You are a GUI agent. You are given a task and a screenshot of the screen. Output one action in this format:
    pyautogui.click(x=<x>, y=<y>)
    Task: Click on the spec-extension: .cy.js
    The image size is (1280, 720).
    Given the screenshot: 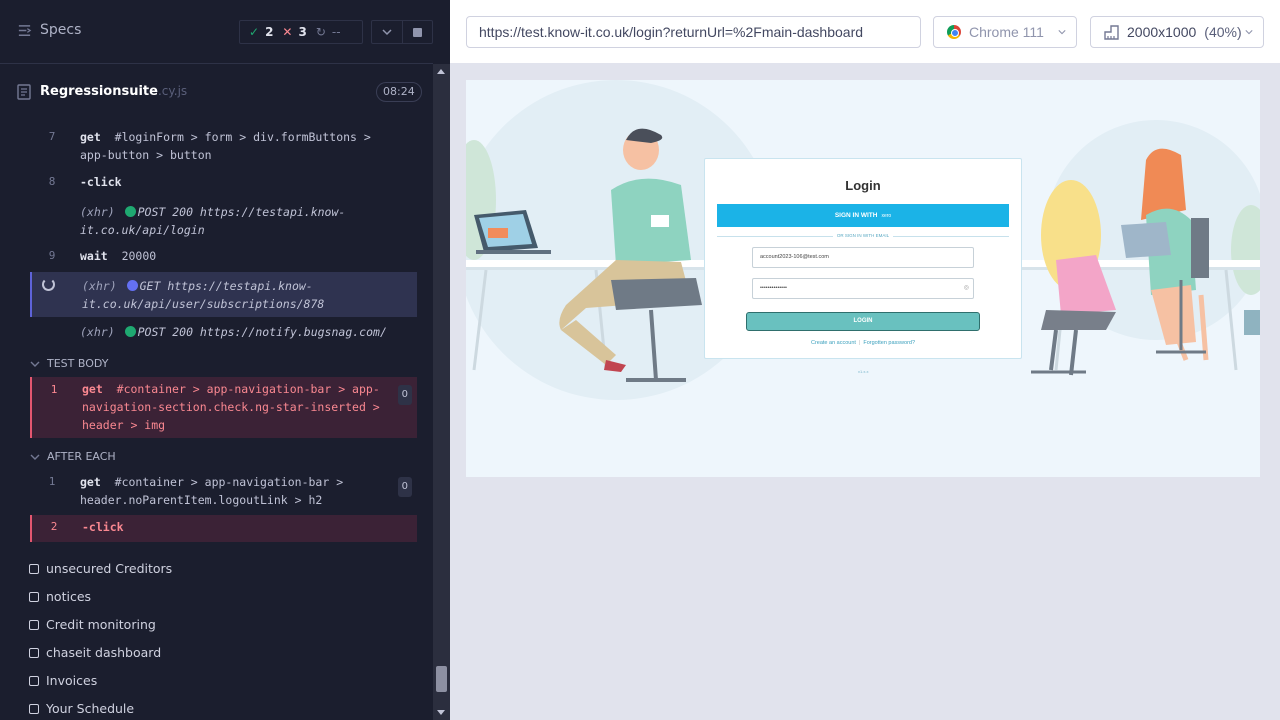 What is the action you would take?
    pyautogui.click(x=172, y=91)
    